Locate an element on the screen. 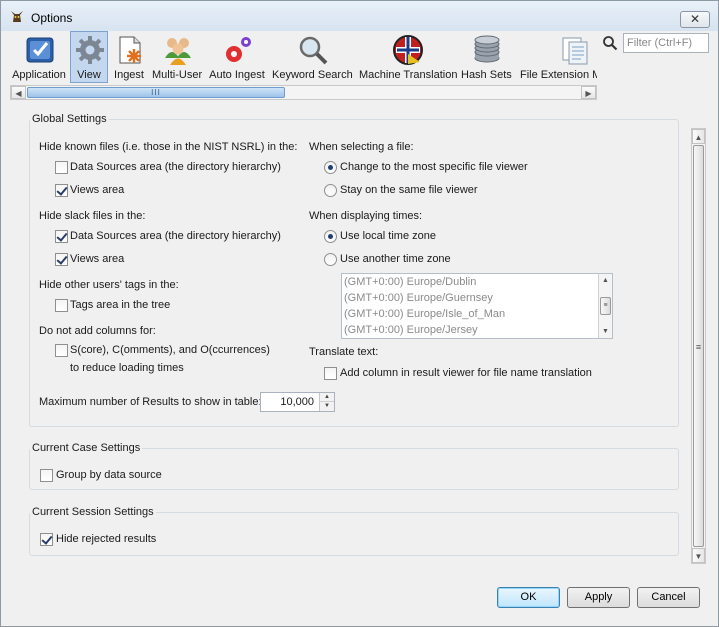 Image resolution: width=719 pixels, height=627 pixels. content-vertical-scrollbar: ▲ ≡ ▼ is located at coordinates (698, 346).